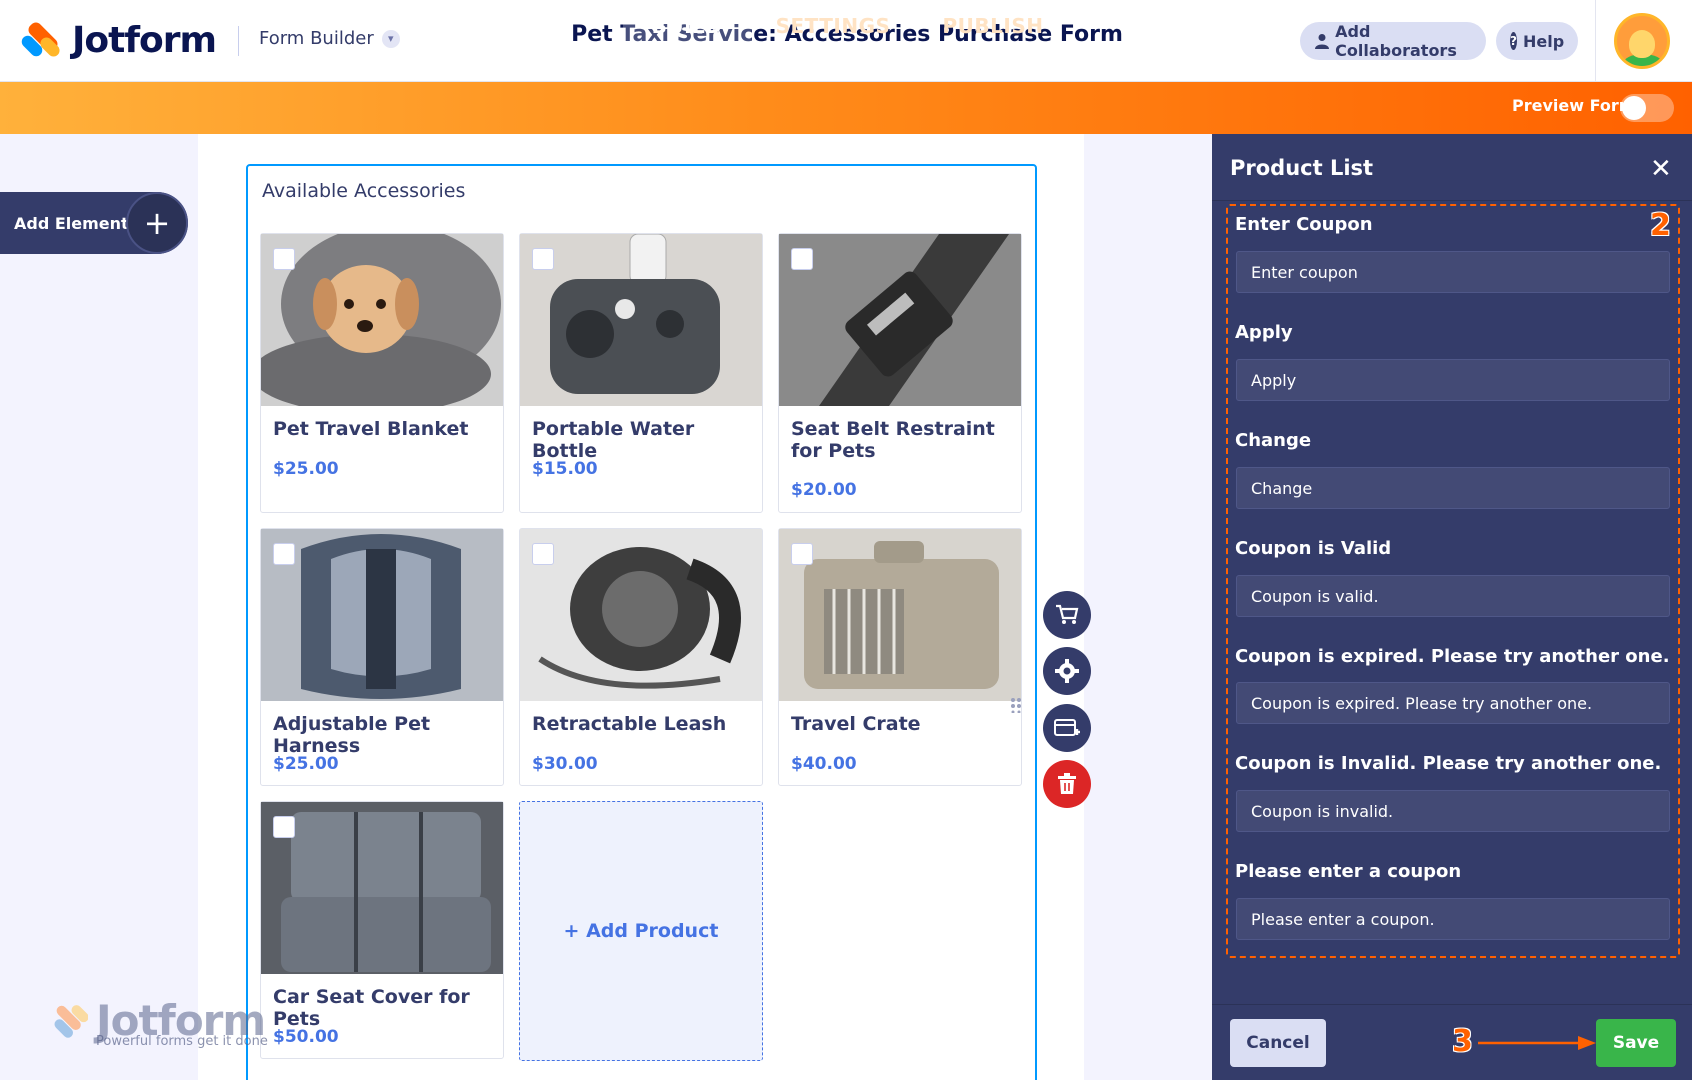 The width and height of the screenshot is (1692, 1080). What do you see at coordinates (41, 39) in the screenshot?
I see `jotform-logo-icon` at bounding box center [41, 39].